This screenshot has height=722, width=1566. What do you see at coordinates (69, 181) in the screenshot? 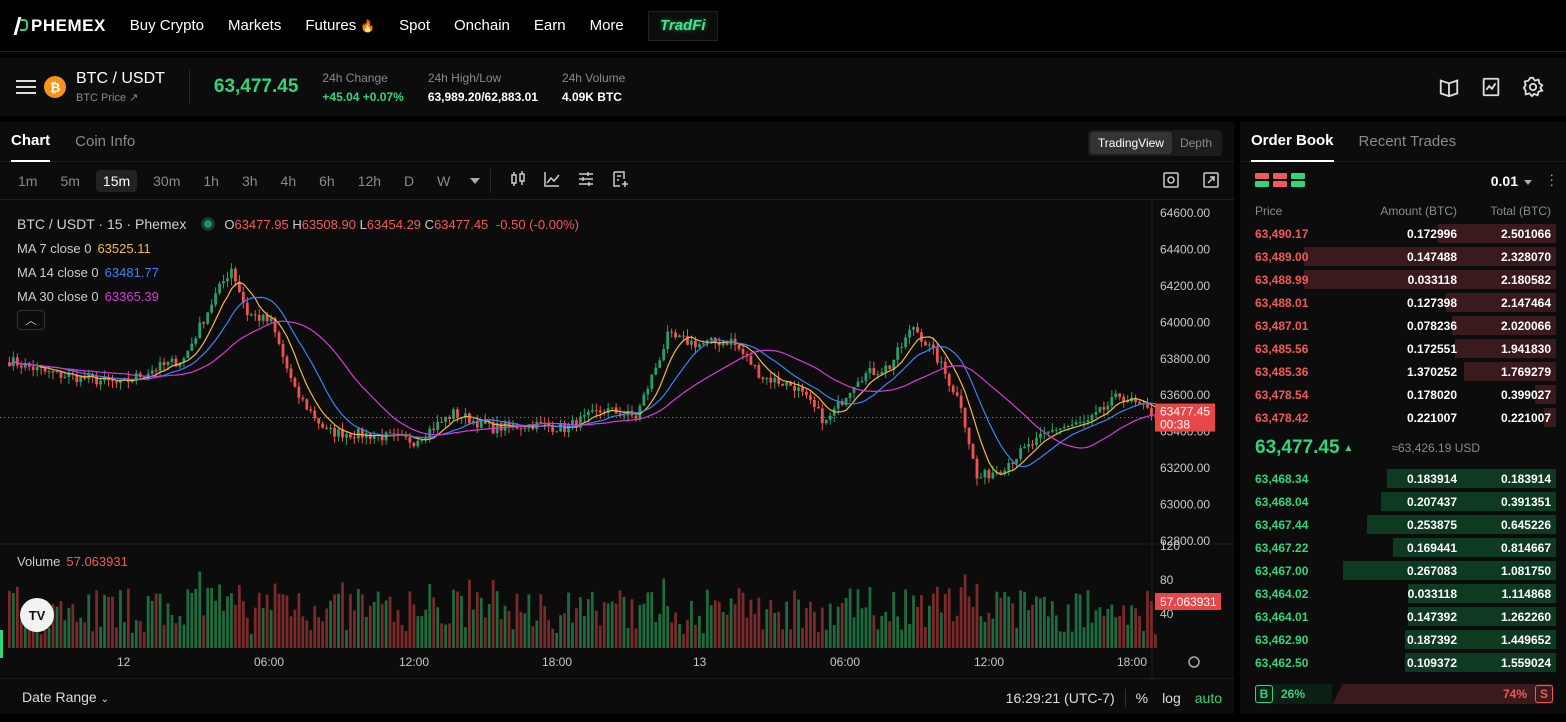
I see `interval-5m: 5m` at bounding box center [69, 181].